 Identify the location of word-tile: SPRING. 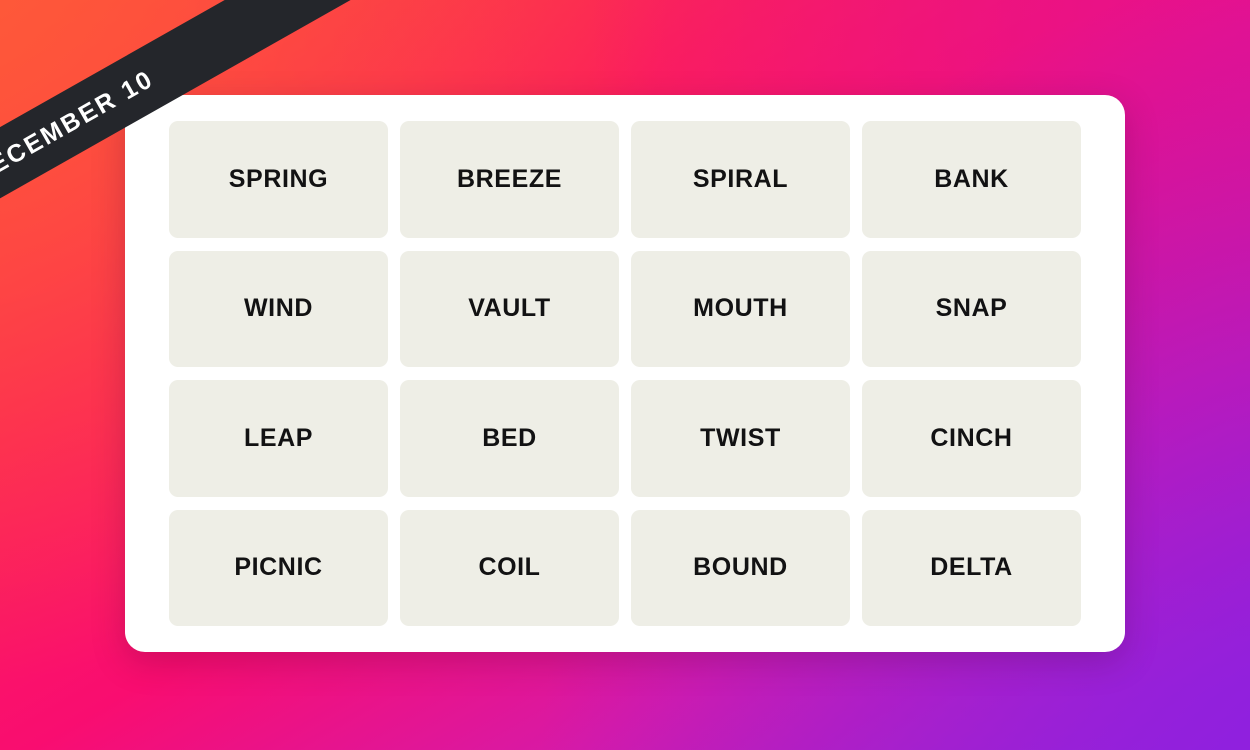
(278, 179).